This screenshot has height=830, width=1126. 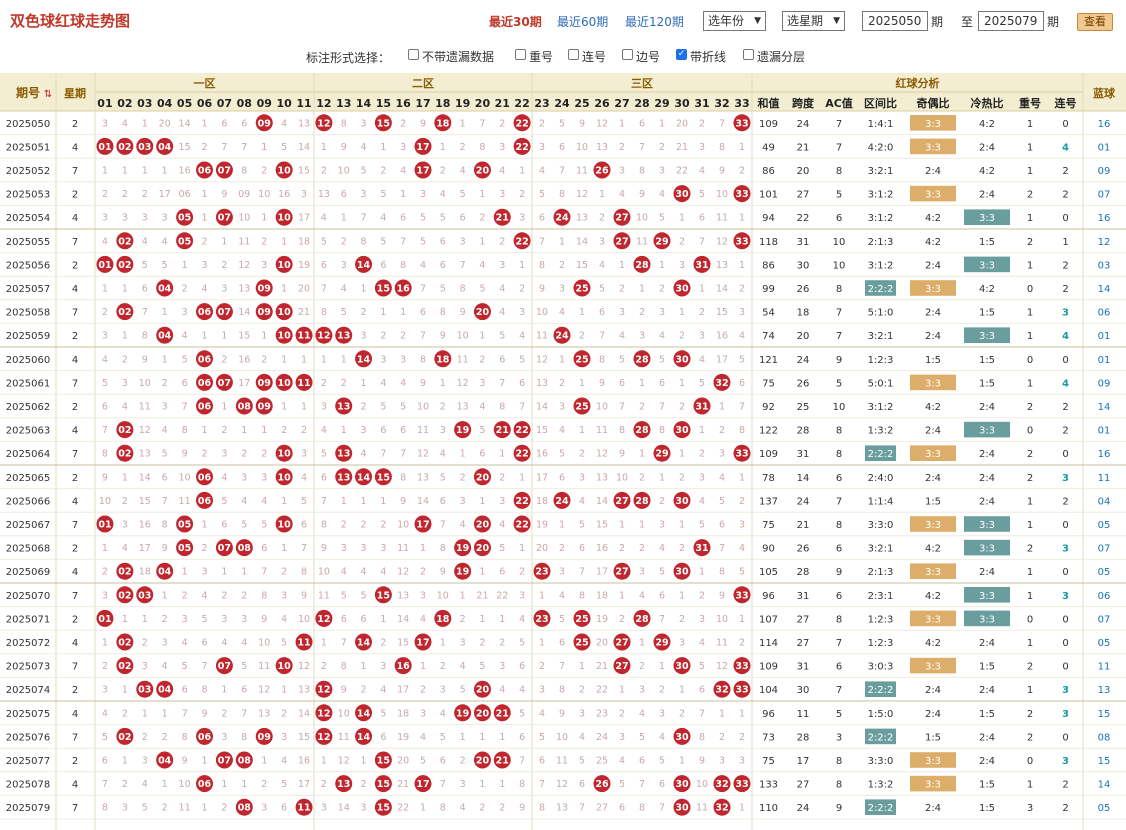 What do you see at coordinates (1095, 22) in the screenshot?
I see `query-button: 查看` at bounding box center [1095, 22].